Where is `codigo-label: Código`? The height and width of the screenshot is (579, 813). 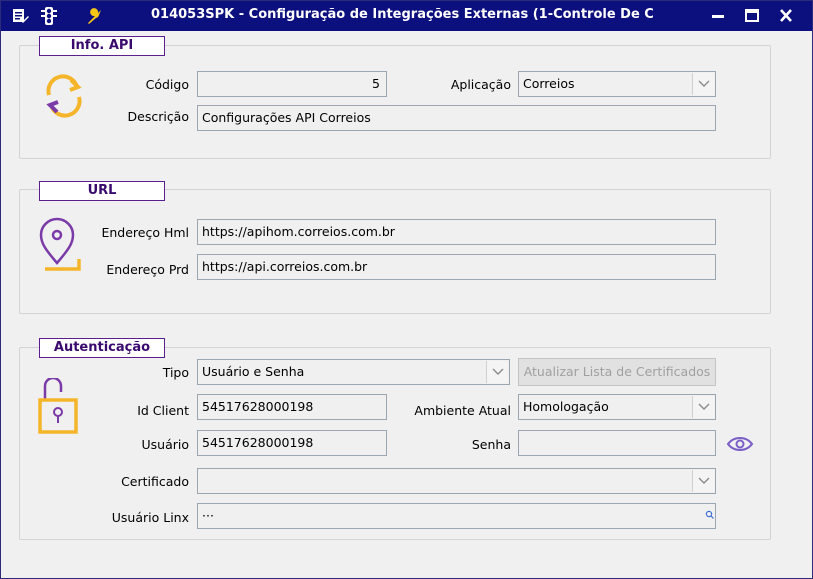
codigo-label: Código is located at coordinates (167, 84).